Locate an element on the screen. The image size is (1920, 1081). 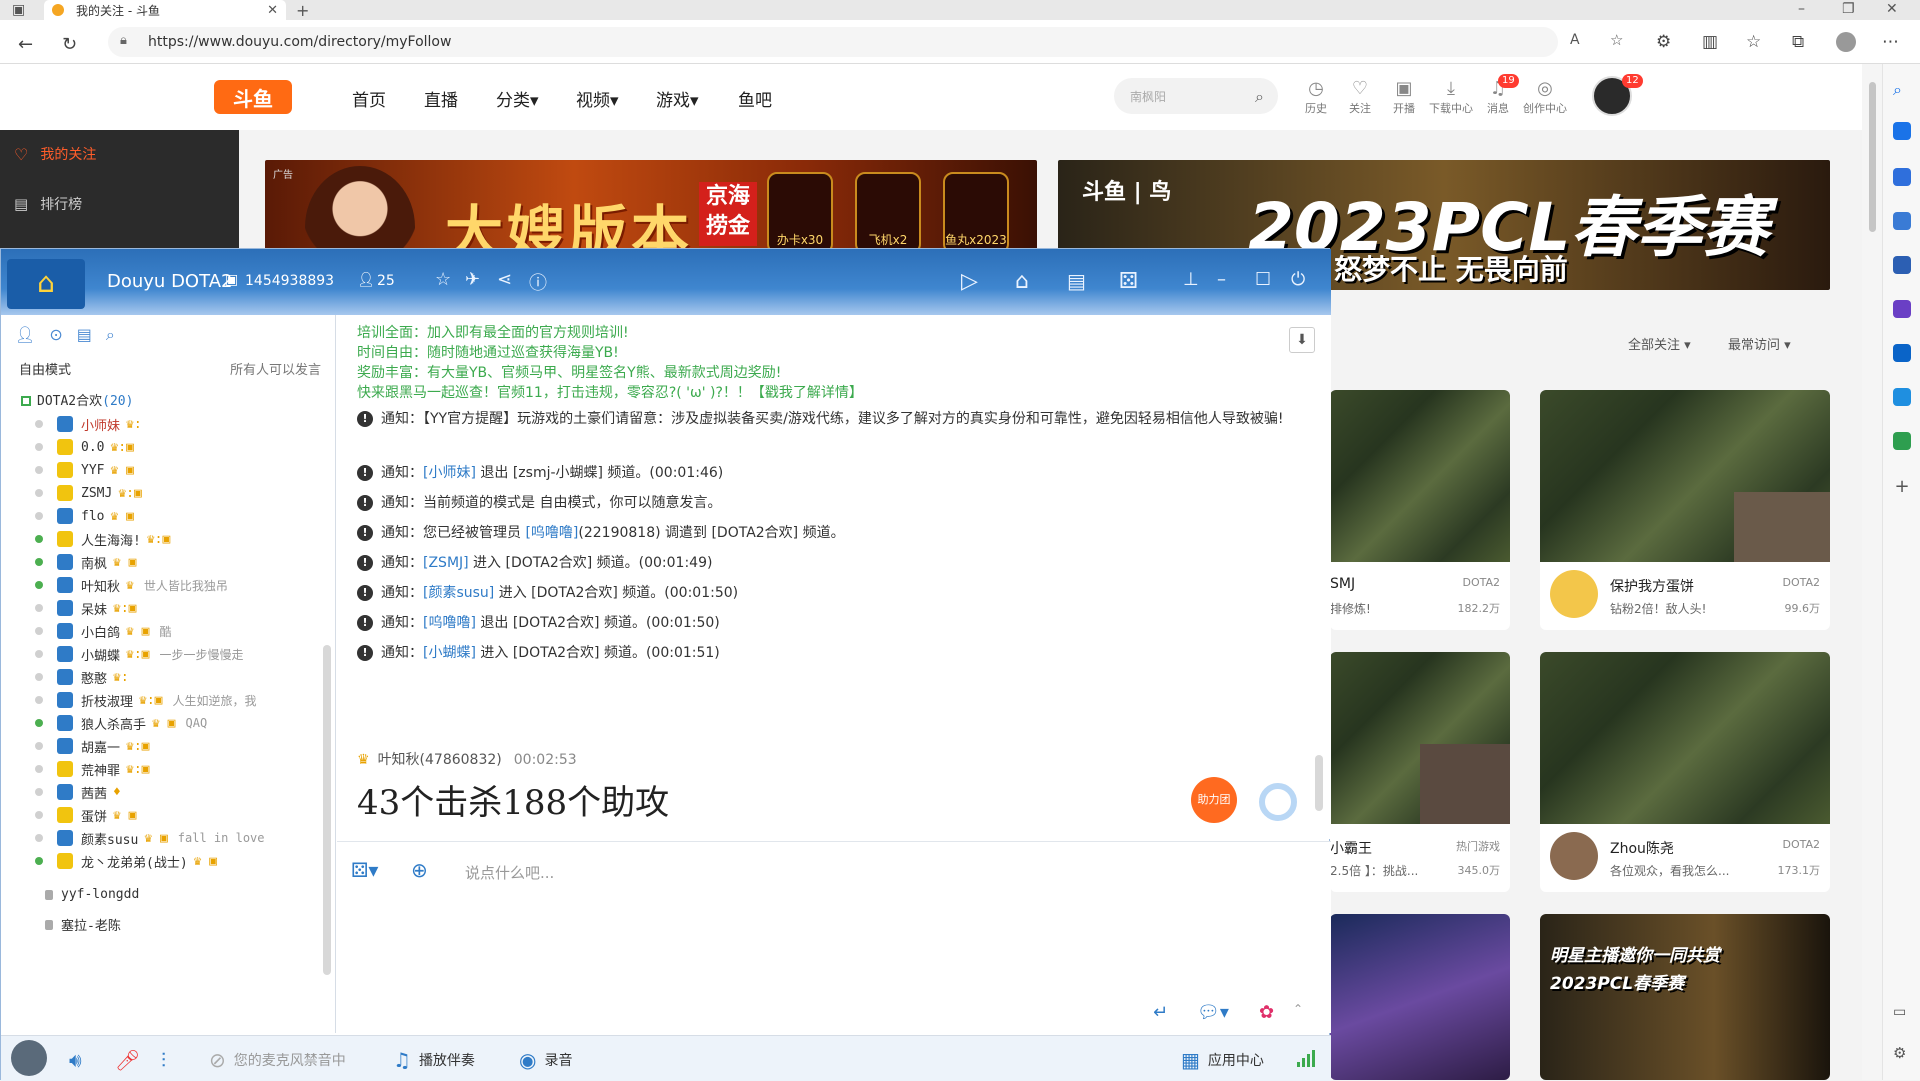
chat-input-area: ⚄▾ ⊕ 说点什么吧... ↵ 💬︎▾ ✿ ⌃ is located at coordinates (834, 937).